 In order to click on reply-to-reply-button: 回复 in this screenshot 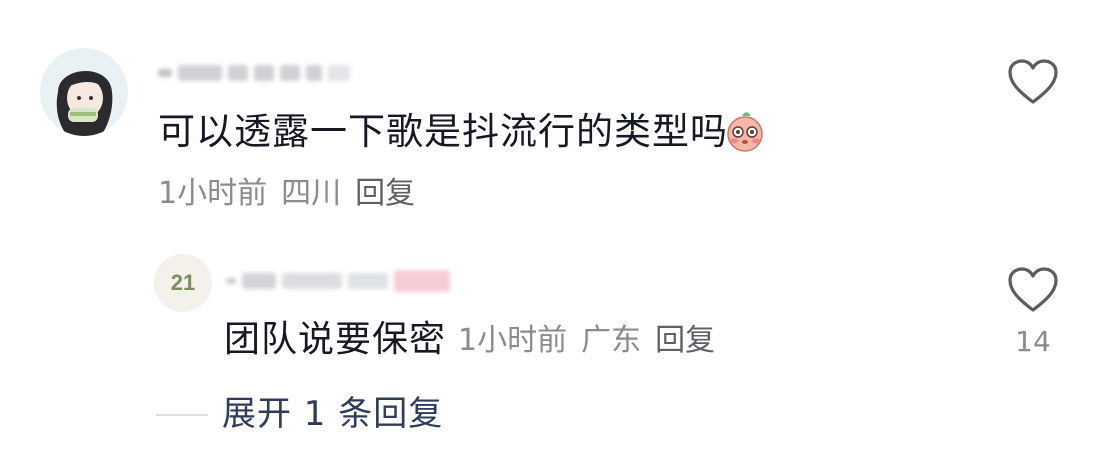, I will do `click(685, 340)`.